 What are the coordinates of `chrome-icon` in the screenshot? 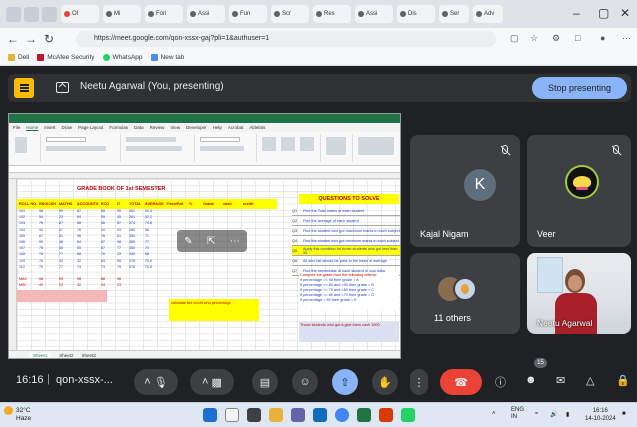 It's located at (342, 415).